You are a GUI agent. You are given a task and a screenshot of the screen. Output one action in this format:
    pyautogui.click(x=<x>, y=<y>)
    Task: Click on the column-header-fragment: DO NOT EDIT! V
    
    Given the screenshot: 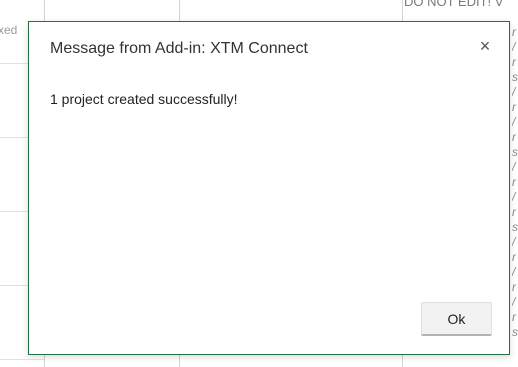 What is the action you would take?
    pyautogui.click(x=454, y=4)
    